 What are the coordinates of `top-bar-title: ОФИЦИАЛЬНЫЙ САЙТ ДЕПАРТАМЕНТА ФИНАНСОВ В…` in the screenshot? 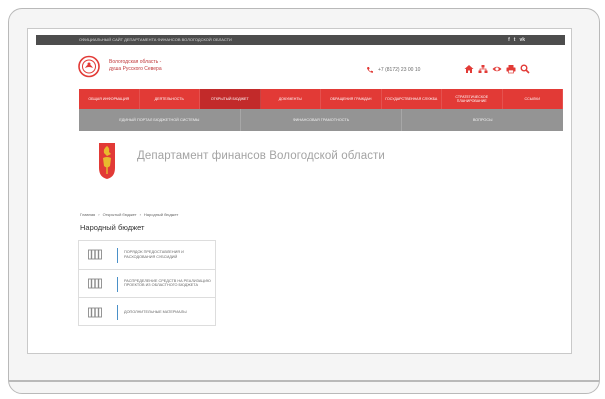 It's located at (155, 39).